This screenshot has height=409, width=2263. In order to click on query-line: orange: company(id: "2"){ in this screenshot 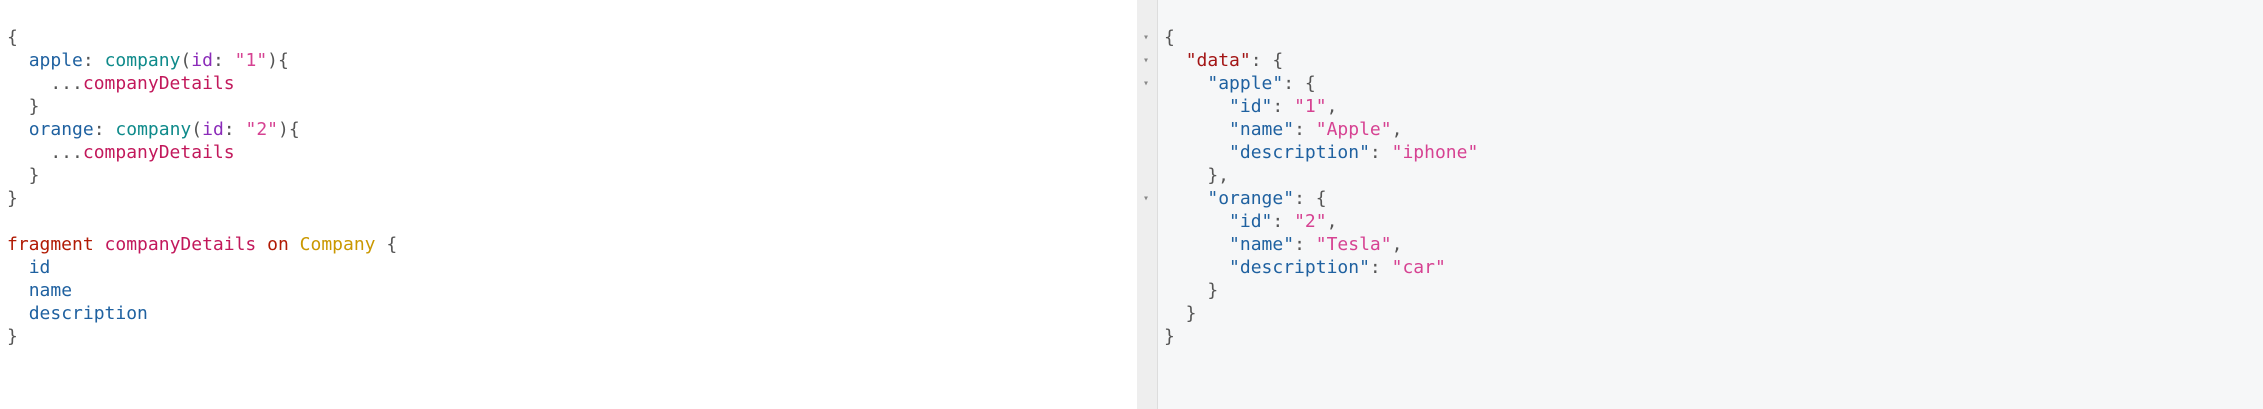, I will do `click(202, 129)`.